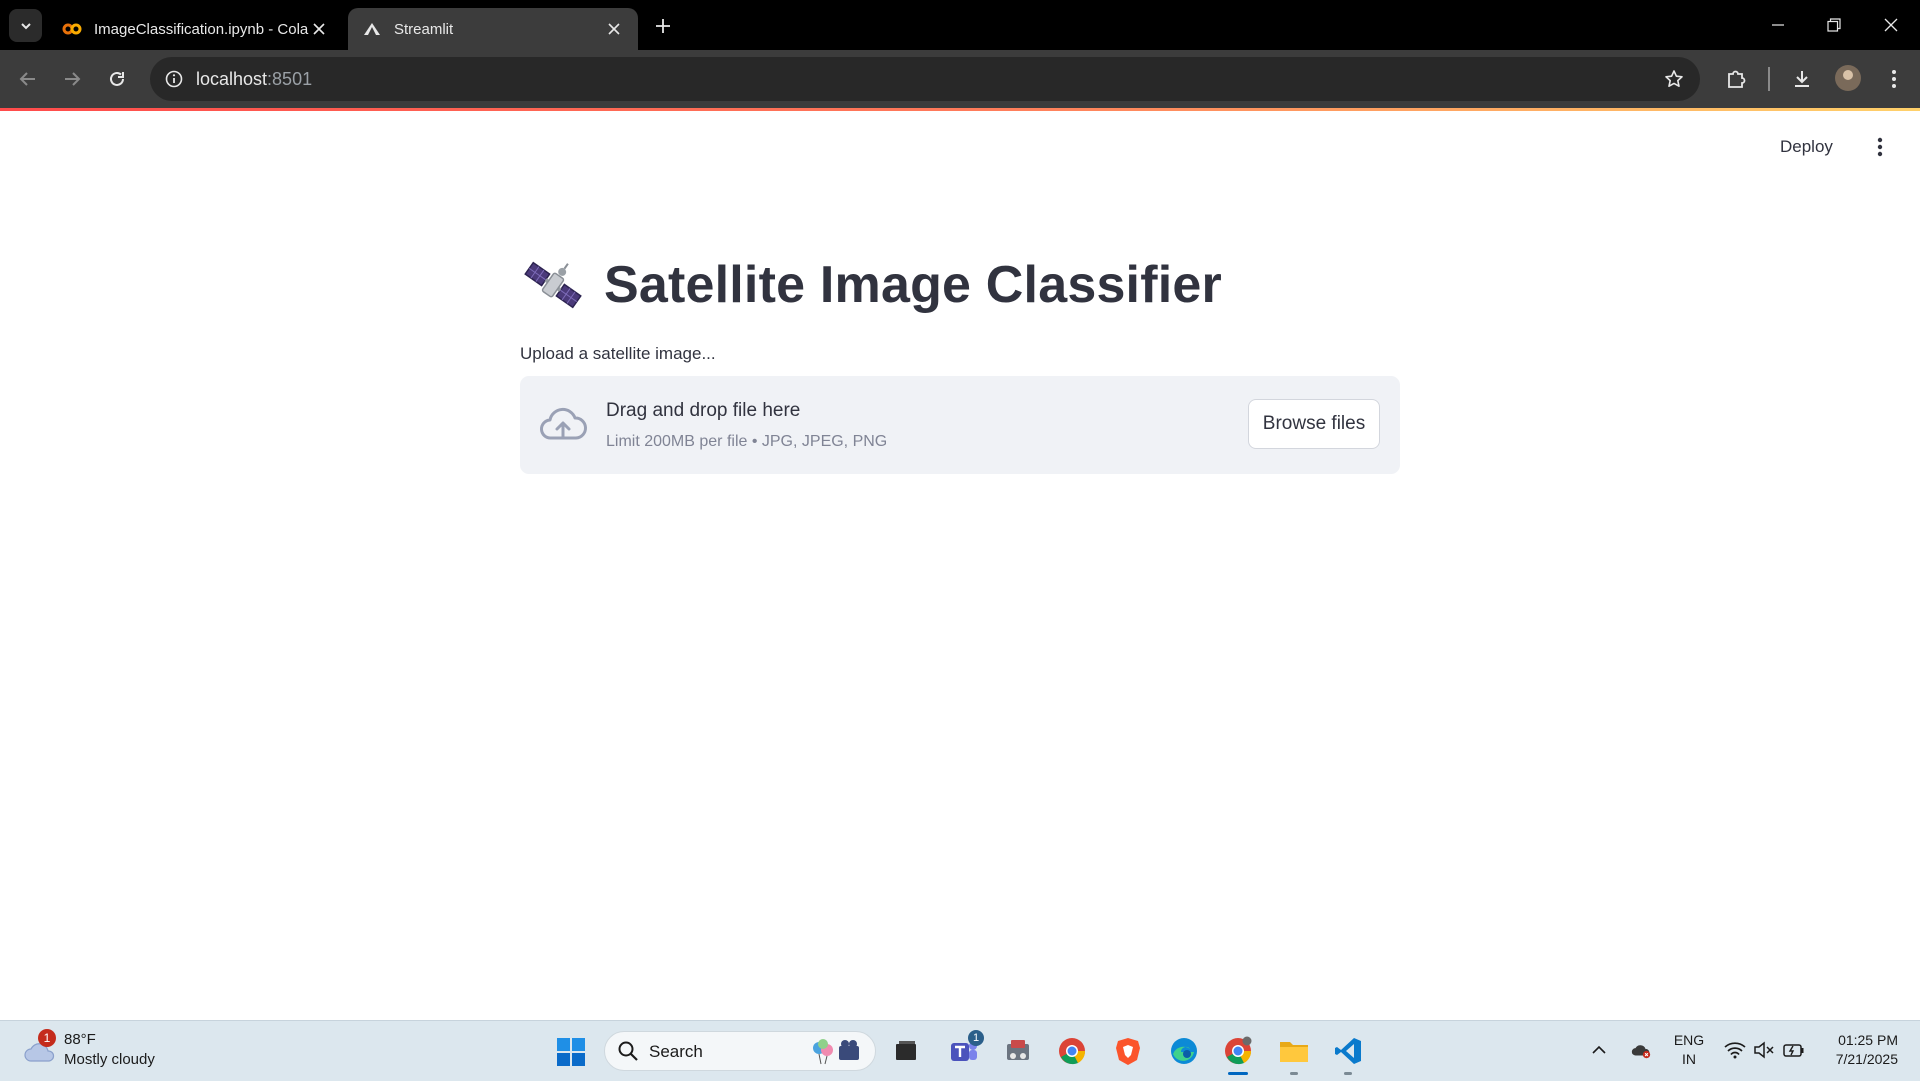 Image resolution: width=1920 pixels, height=1081 pixels. I want to click on dropzone-limit-text: Limit 200MB per file • JPG, JPEG, PNG, so click(747, 441).